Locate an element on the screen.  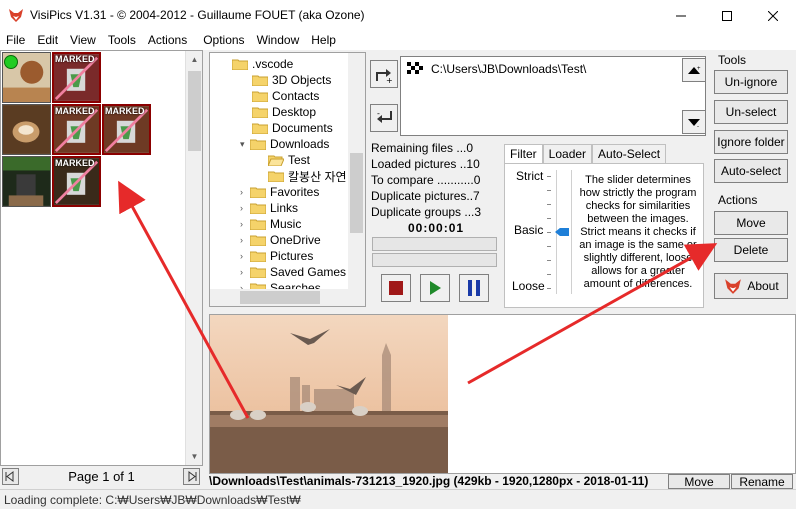
close-icon is located at coordinates (773, 15).